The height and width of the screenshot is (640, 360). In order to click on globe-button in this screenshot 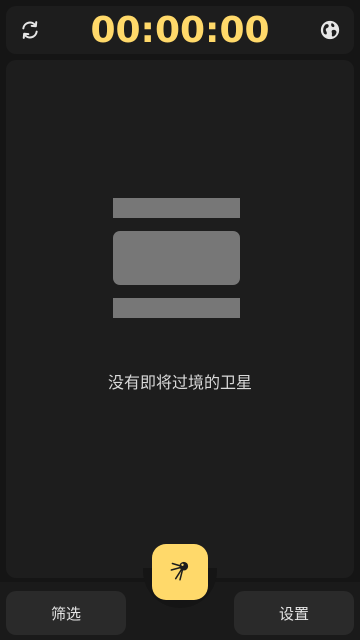, I will do `click(330, 30)`.